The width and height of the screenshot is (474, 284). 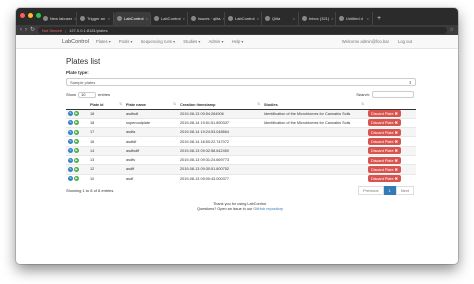 What do you see at coordinates (370, 191) in the screenshot?
I see `previous-page-button: Previous` at bounding box center [370, 191].